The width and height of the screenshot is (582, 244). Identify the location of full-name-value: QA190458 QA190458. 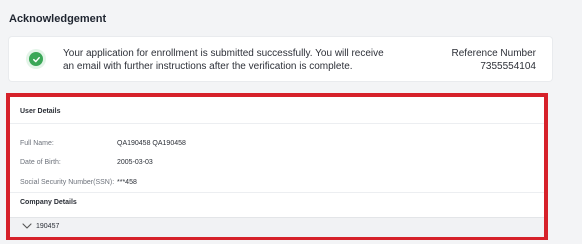
(151, 143).